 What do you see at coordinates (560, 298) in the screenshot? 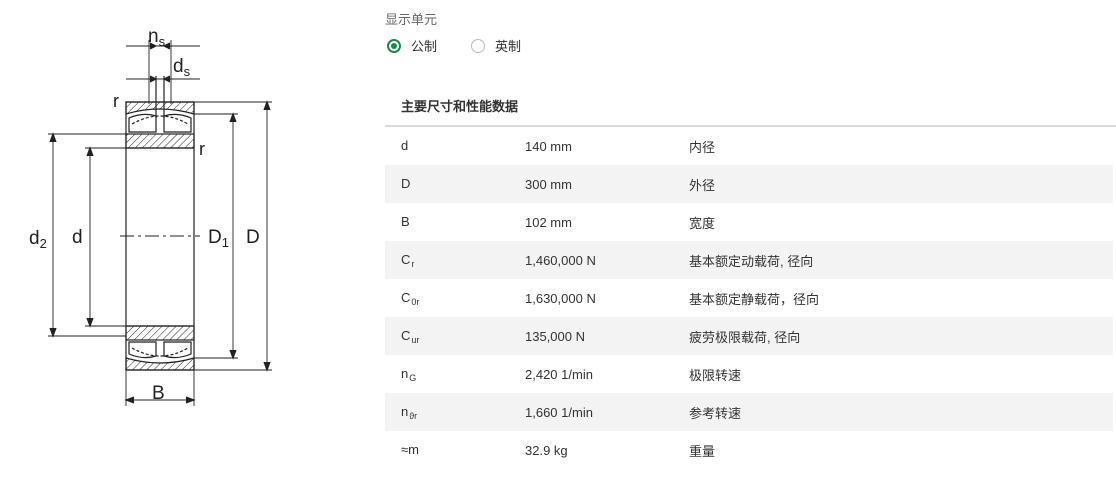
I see `spec-value: 1,630,000 N` at bounding box center [560, 298].